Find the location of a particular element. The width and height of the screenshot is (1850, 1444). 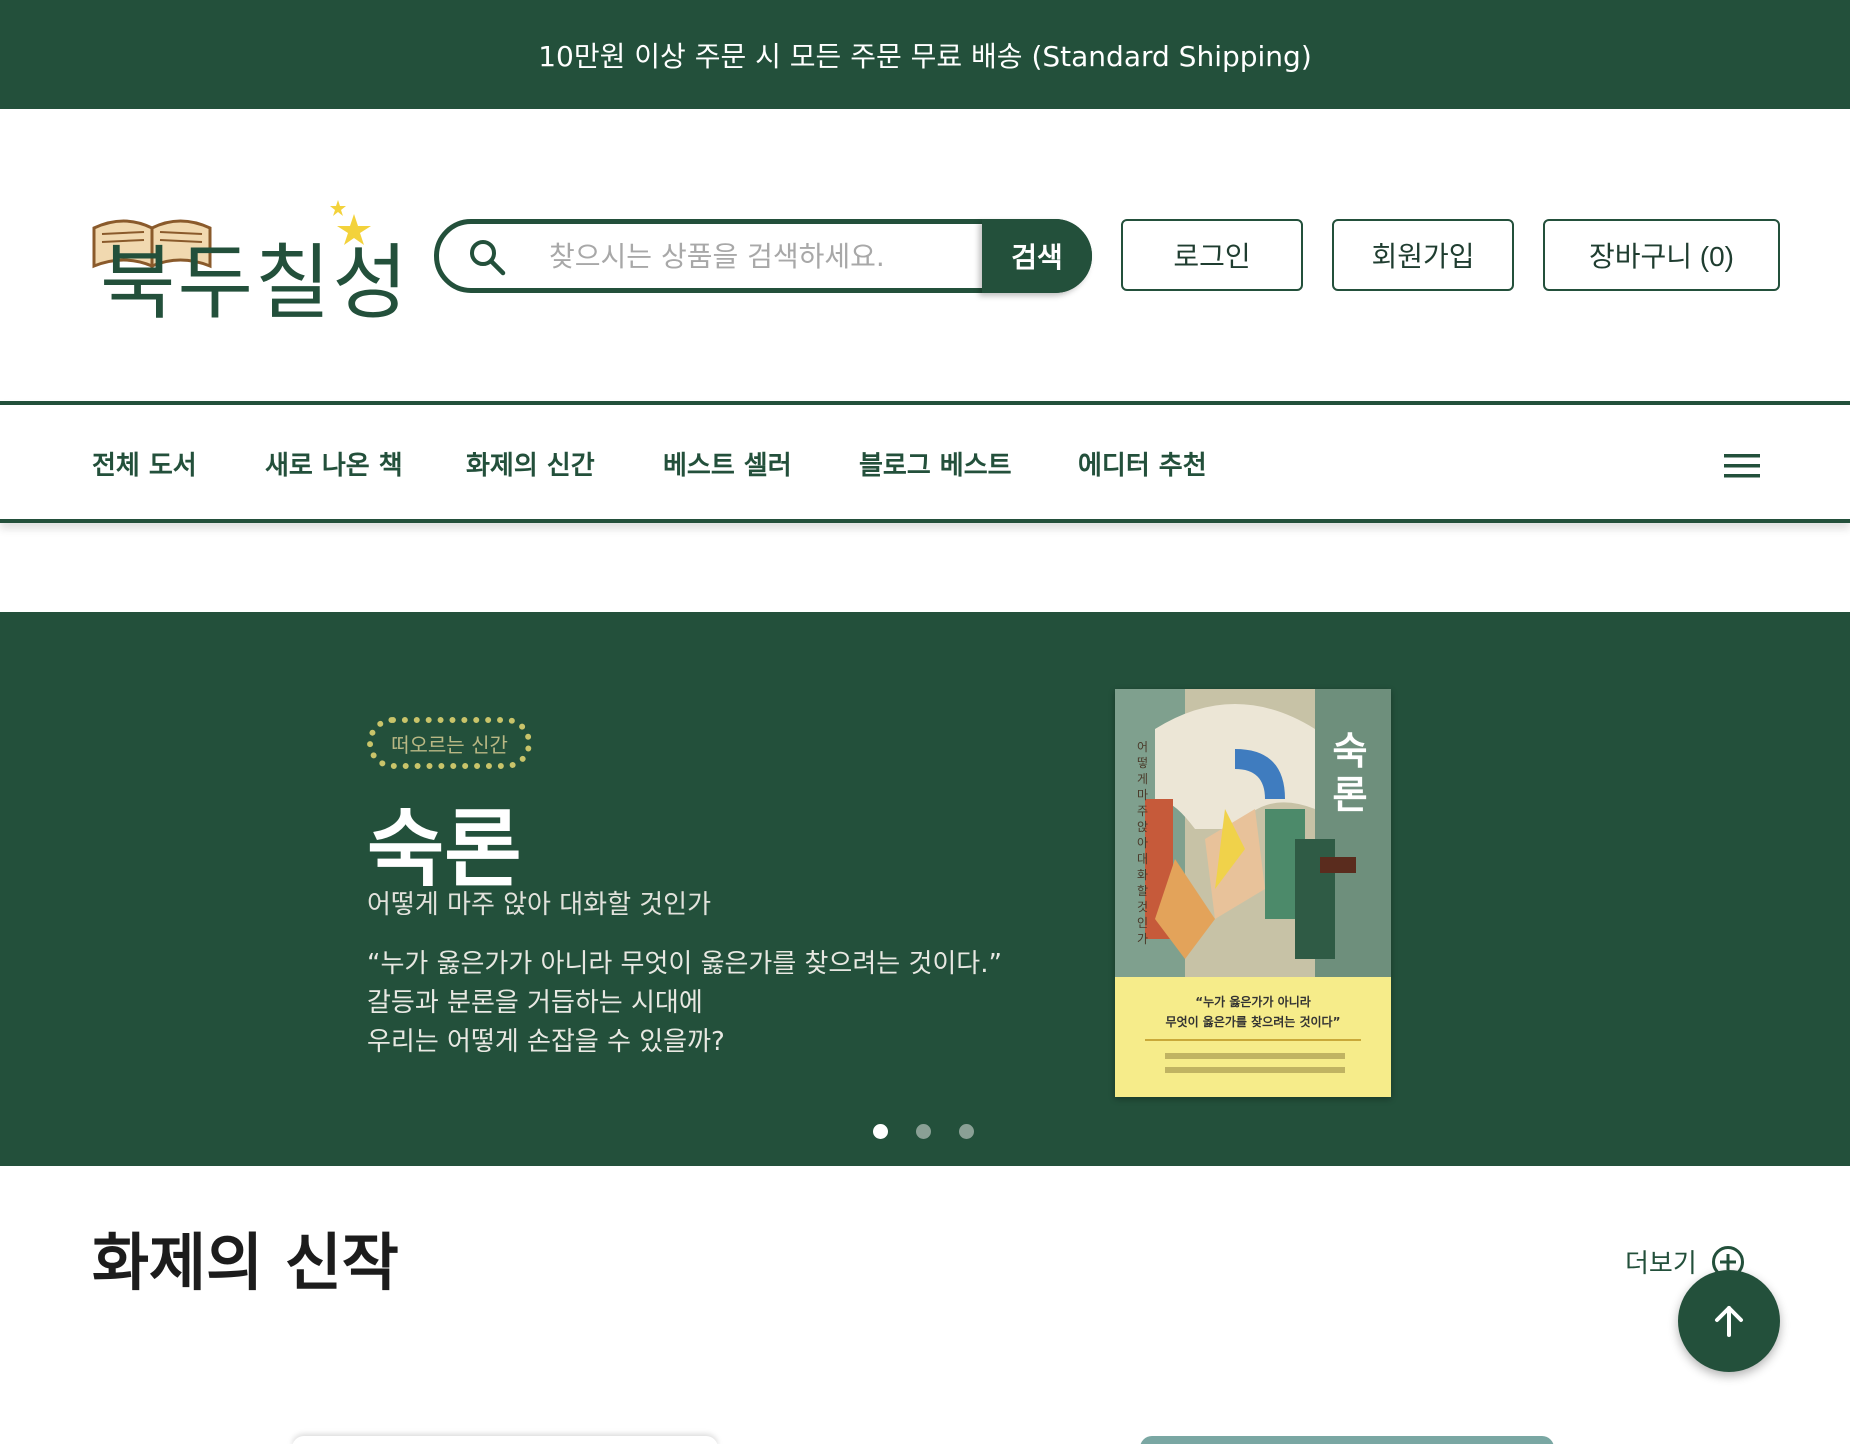

nav-item-hot-new: 화제의 신간 is located at coordinates (530, 463).